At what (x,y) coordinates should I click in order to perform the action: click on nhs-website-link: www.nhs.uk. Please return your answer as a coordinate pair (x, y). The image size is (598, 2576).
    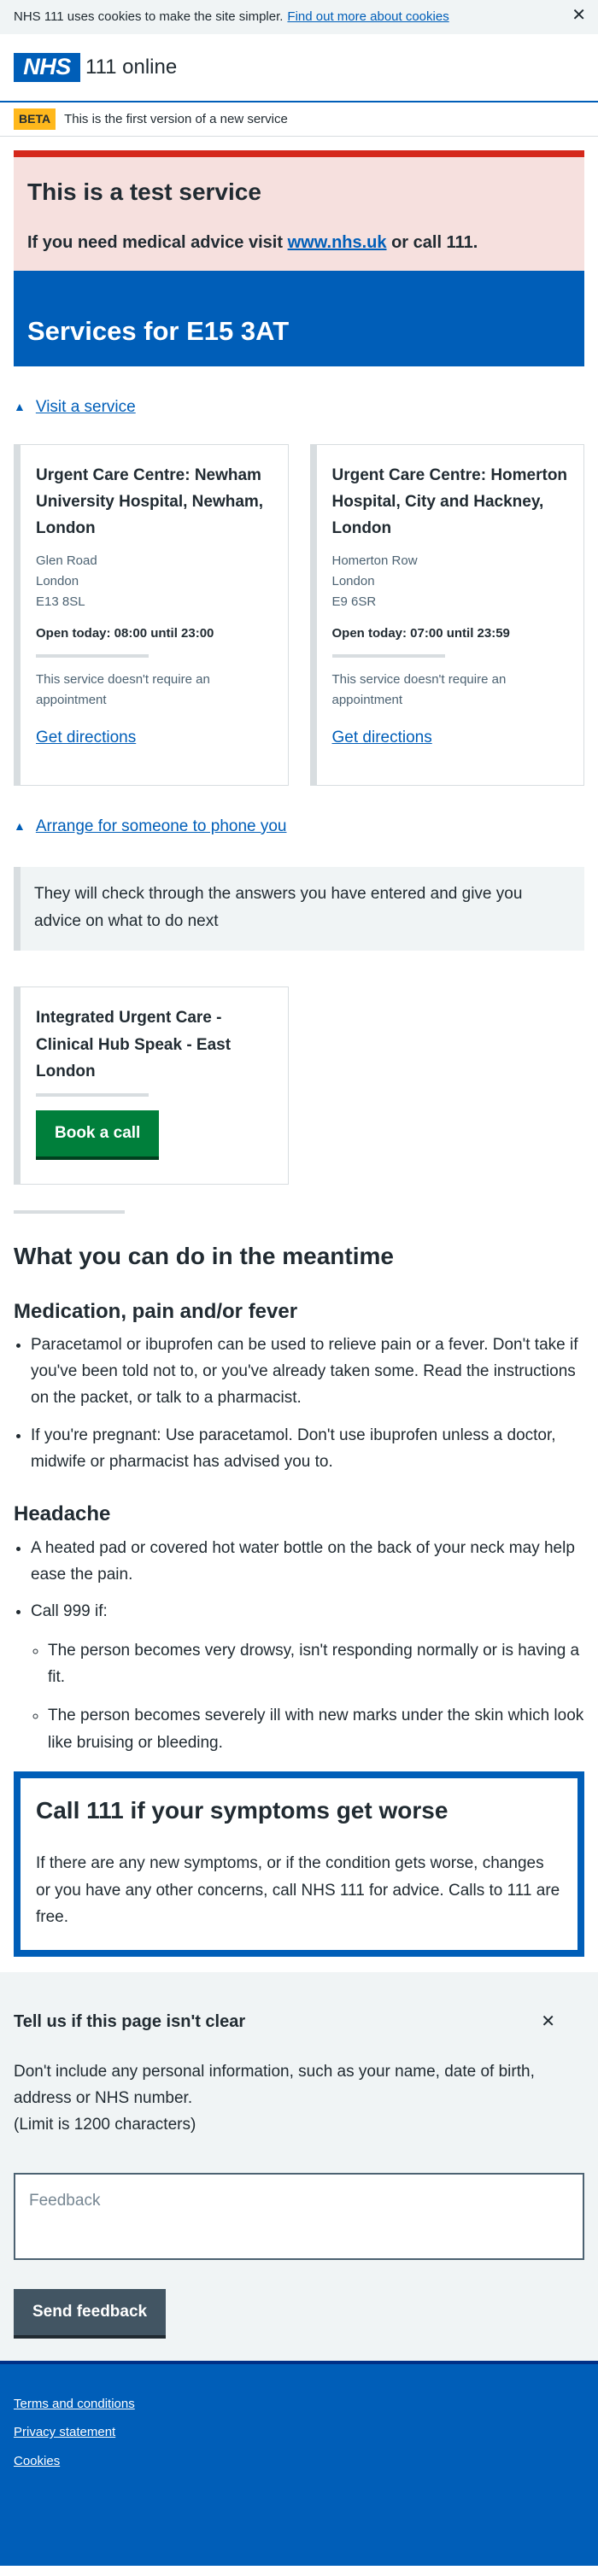
    Looking at the image, I should click on (338, 243).